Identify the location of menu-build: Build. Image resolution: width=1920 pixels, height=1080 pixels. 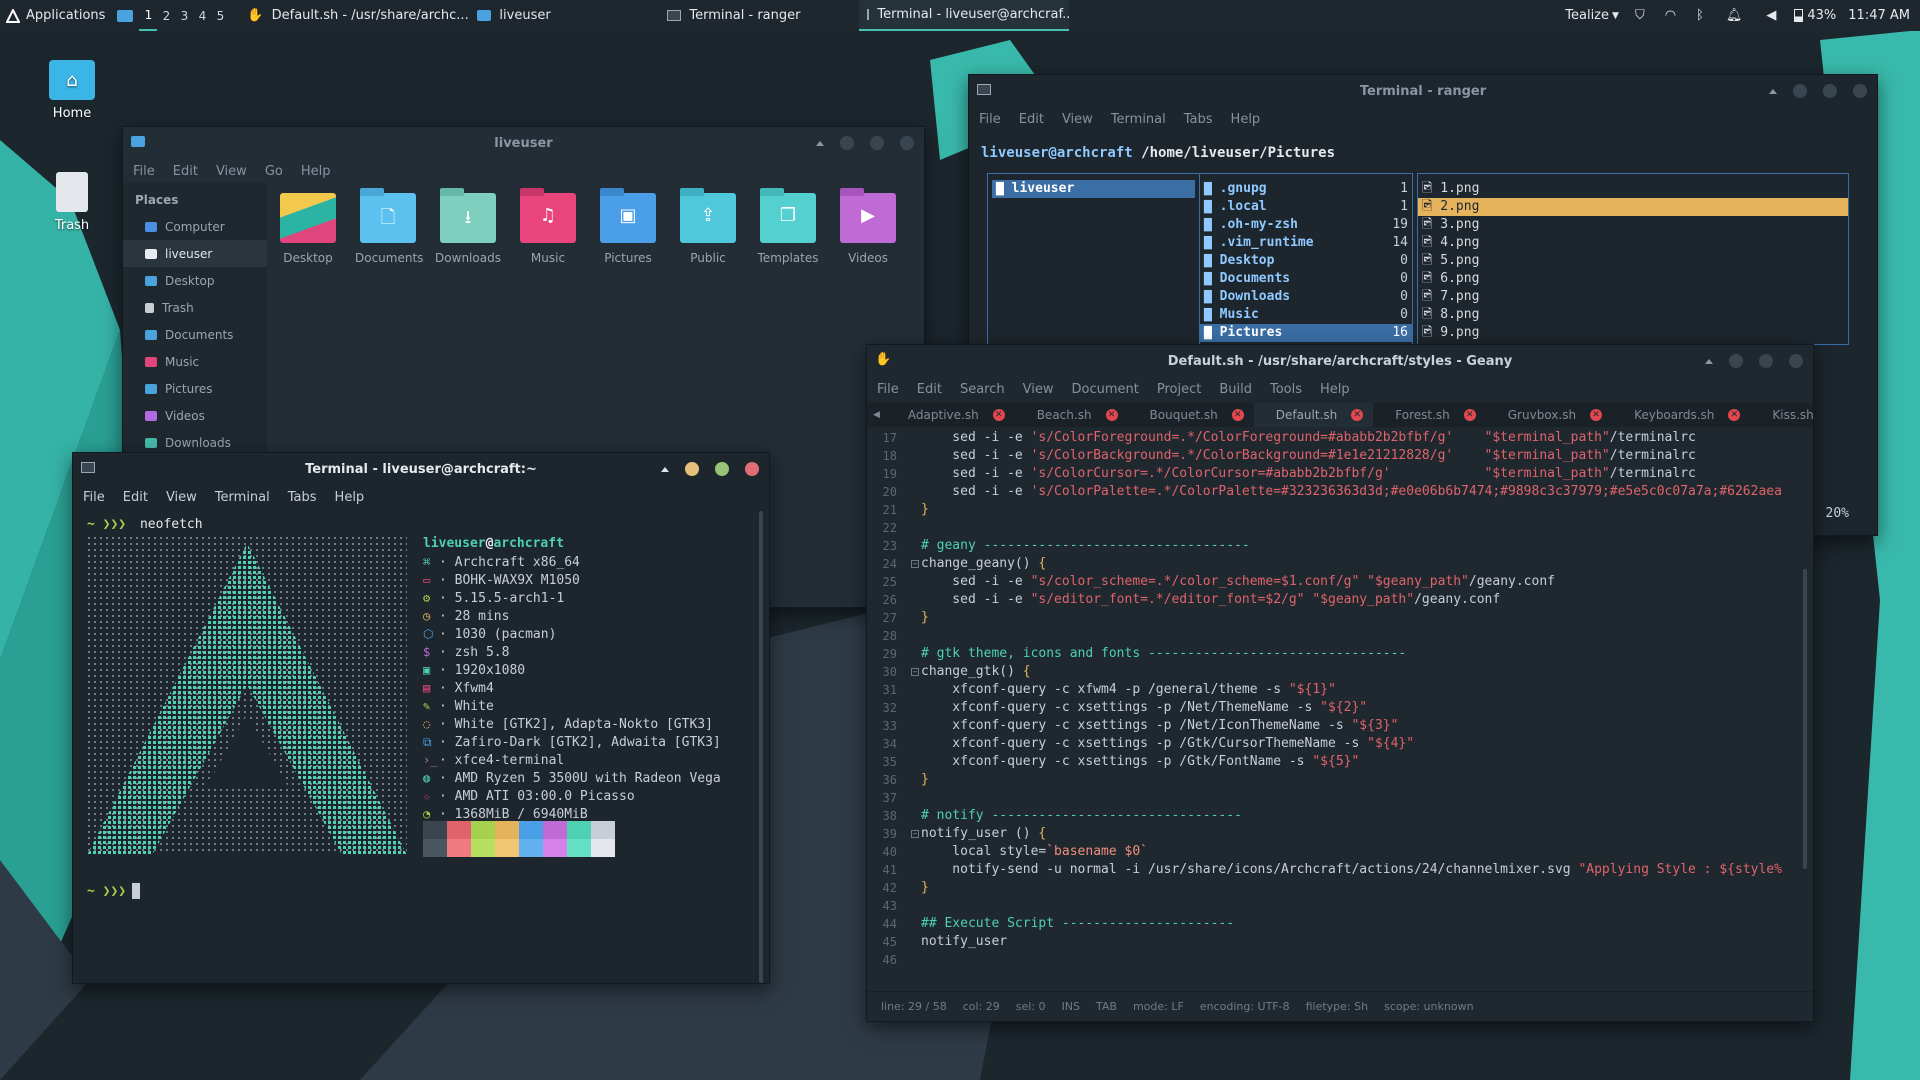
(1235, 389).